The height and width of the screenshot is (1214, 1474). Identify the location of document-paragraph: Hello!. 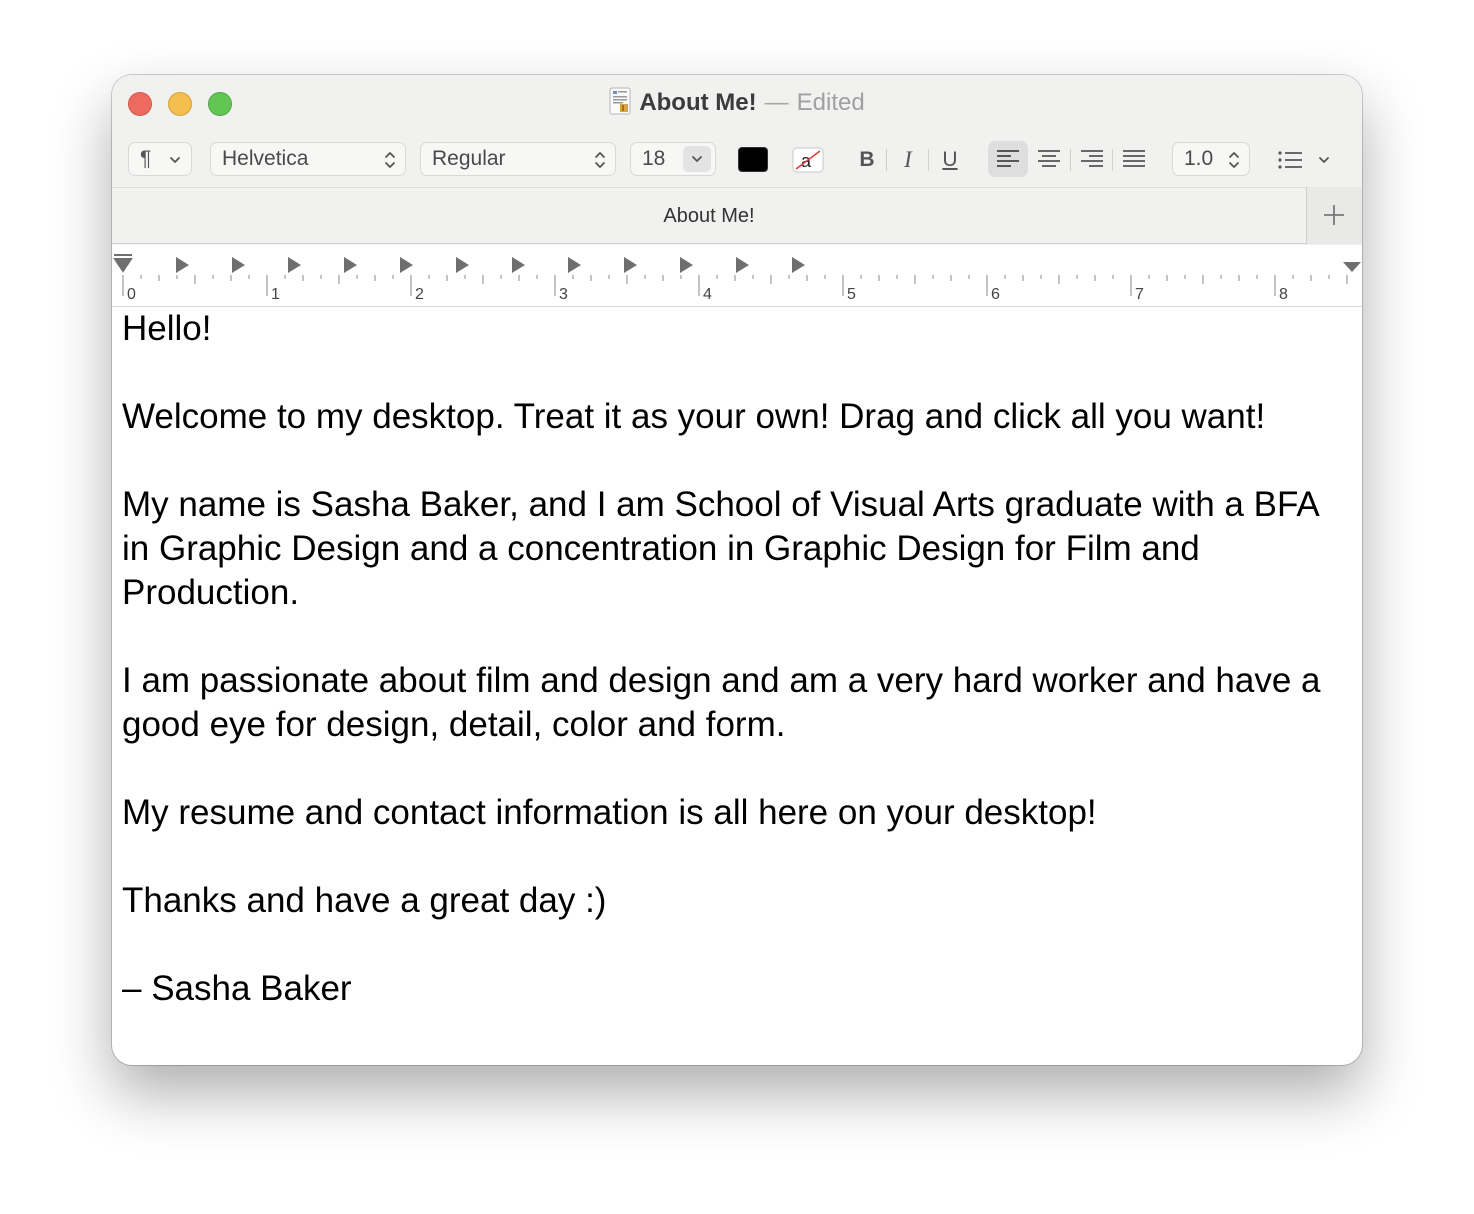
(167, 328).